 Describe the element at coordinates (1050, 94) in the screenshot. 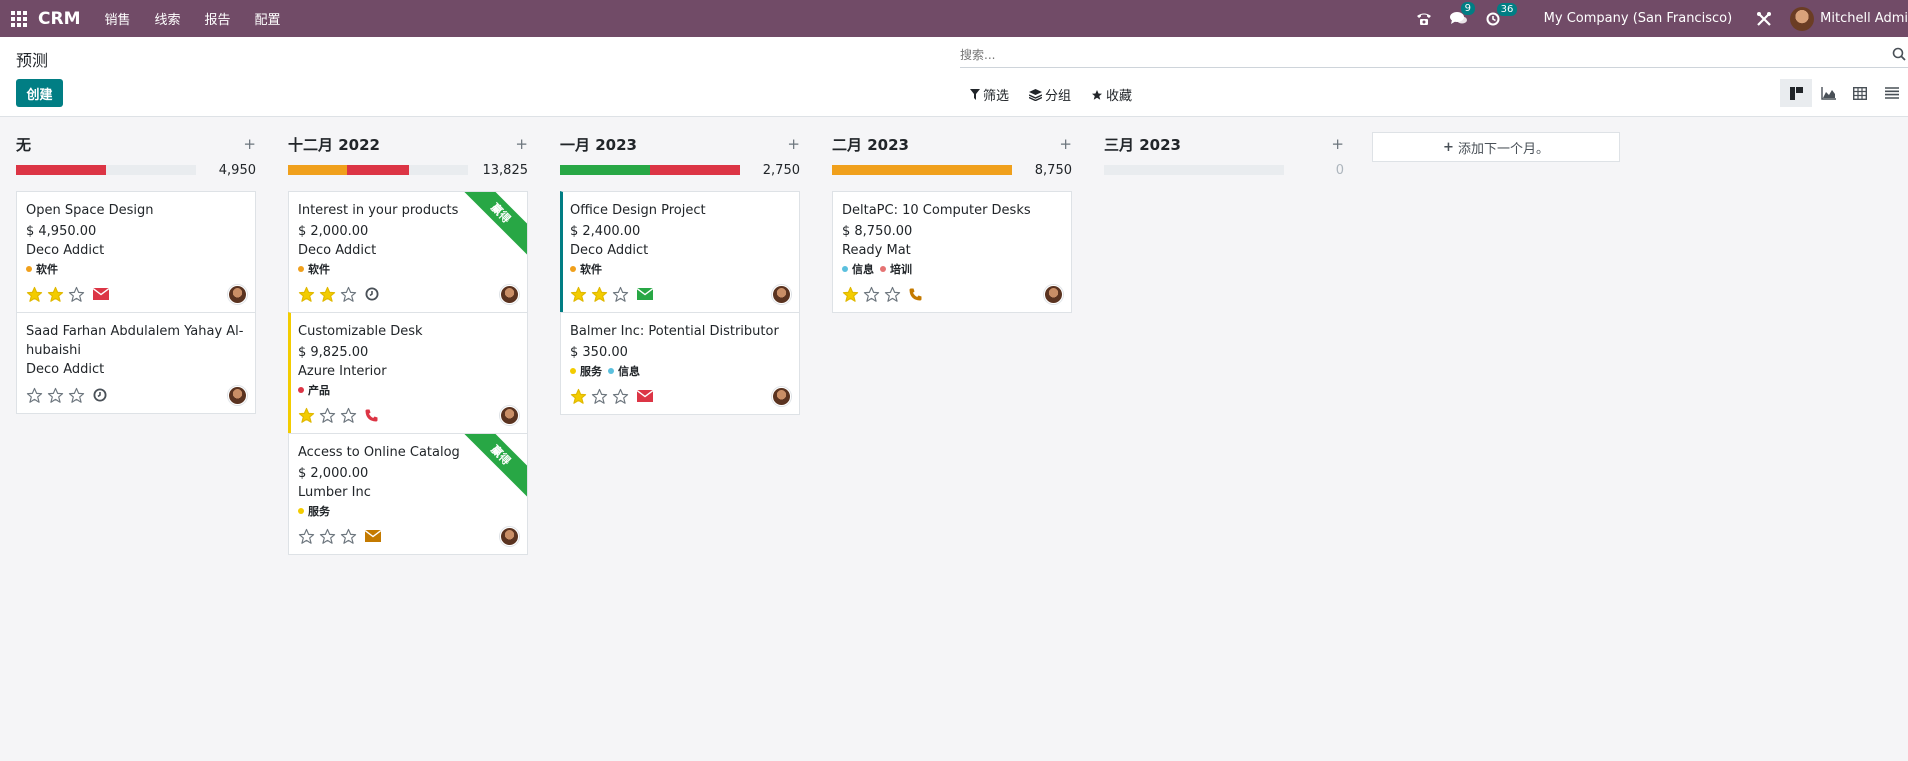

I see `group-by-button: 分组` at that location.